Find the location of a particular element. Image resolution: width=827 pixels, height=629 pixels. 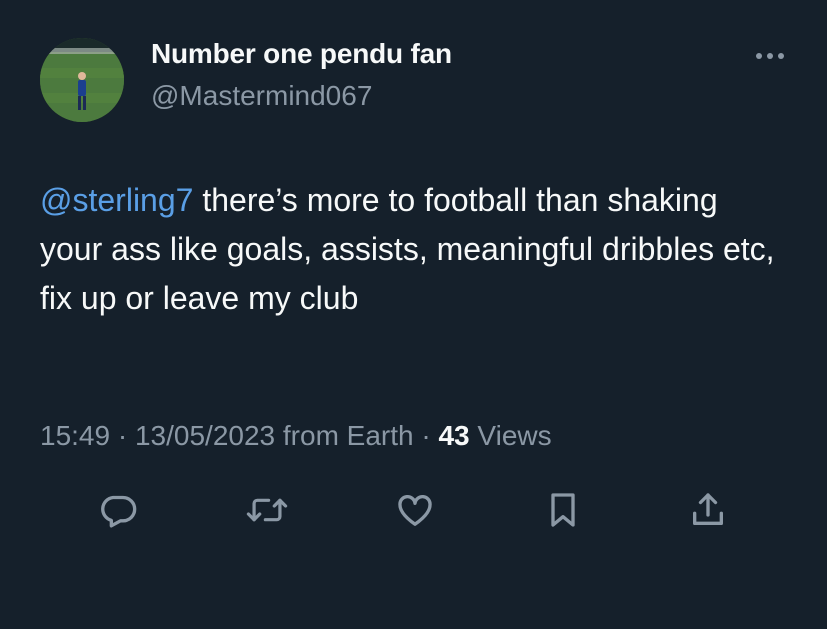

reply-button is located at coordinates (118, 512).